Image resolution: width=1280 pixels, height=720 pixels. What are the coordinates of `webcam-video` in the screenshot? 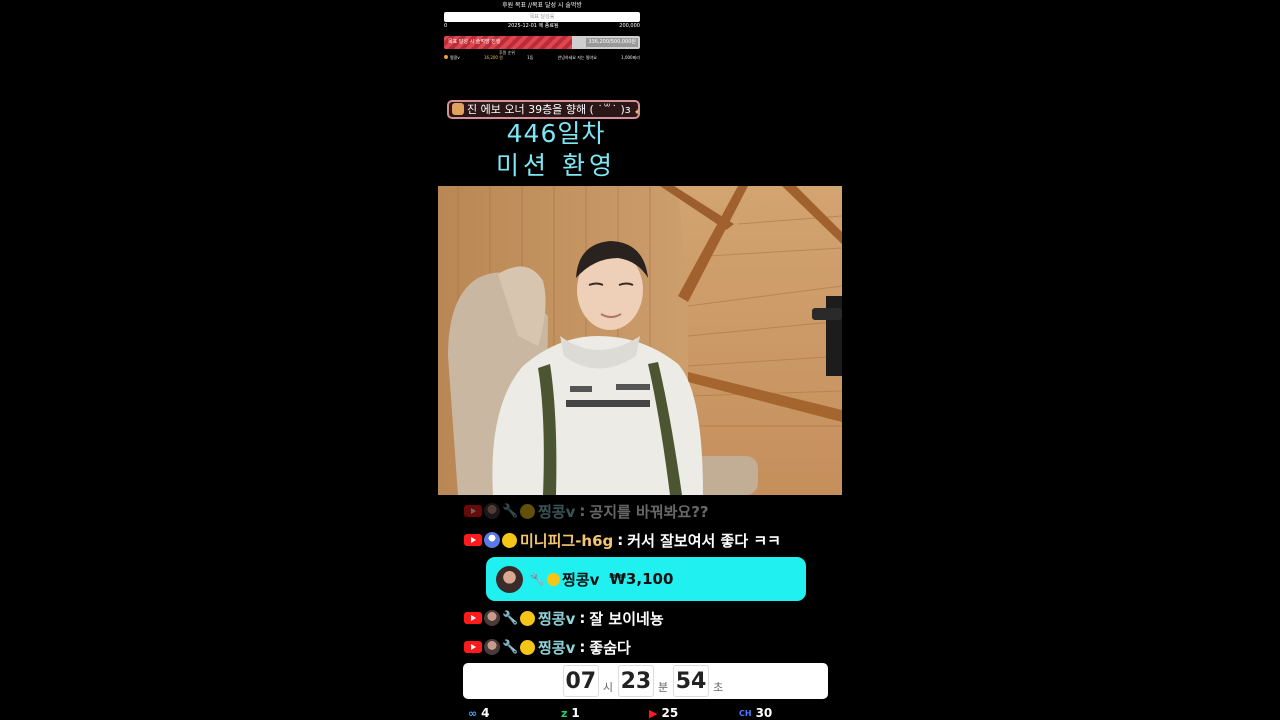 It's located at (640, 340).